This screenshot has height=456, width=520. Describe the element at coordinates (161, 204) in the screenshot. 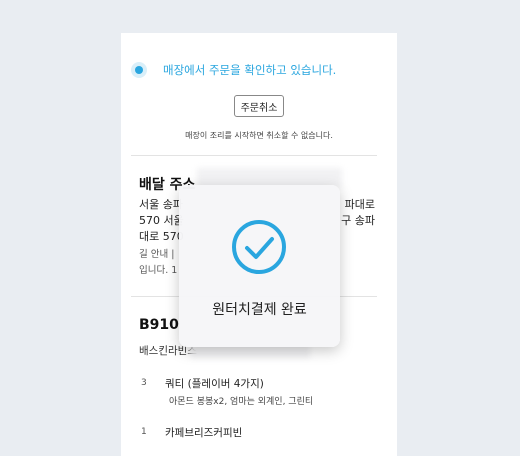

I see `address-fragment: 서울 송파` at that location.